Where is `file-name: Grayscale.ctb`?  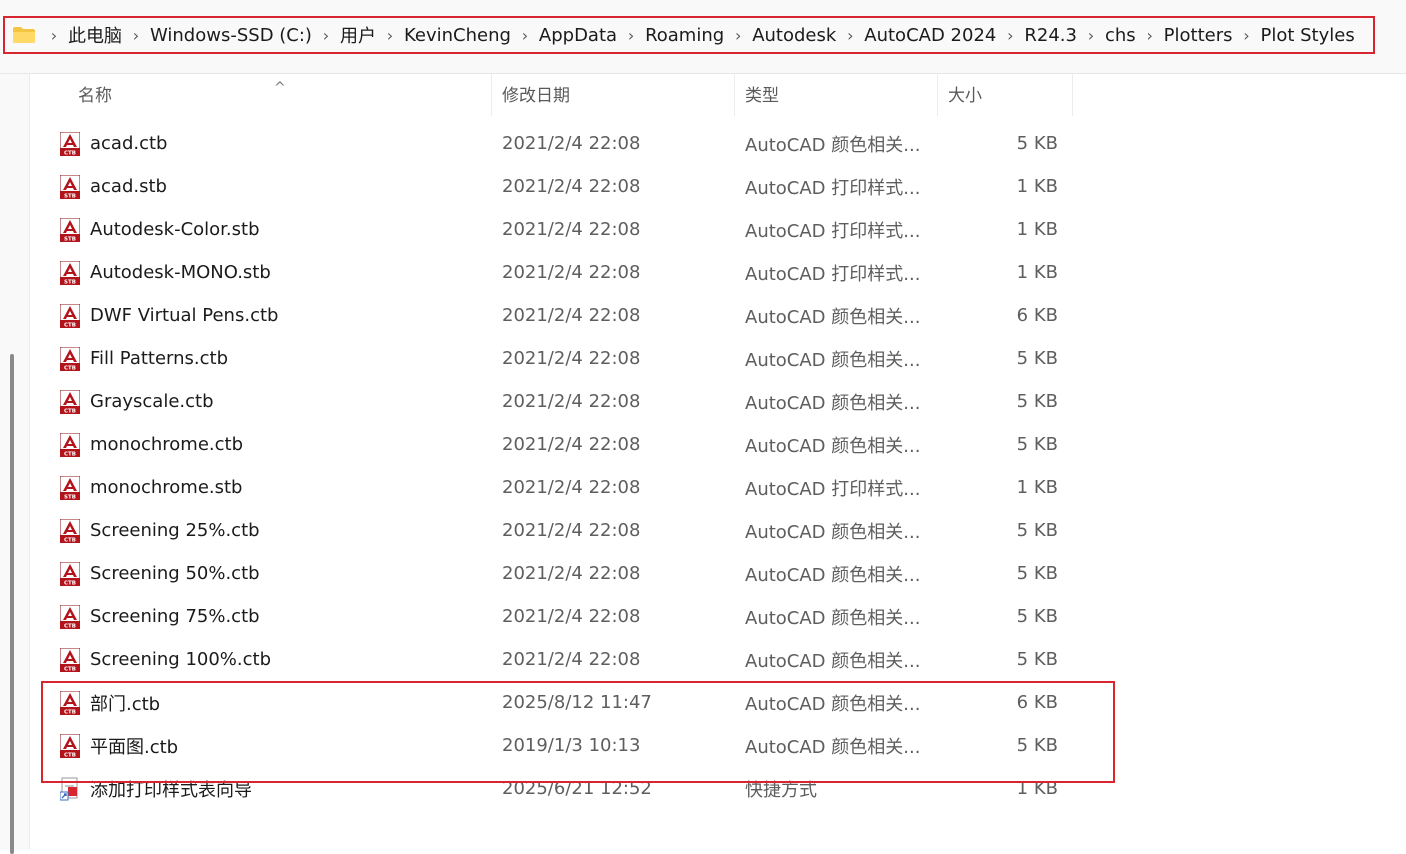
file-name: Grayscale.ctb is located at coordinates (152, 401).